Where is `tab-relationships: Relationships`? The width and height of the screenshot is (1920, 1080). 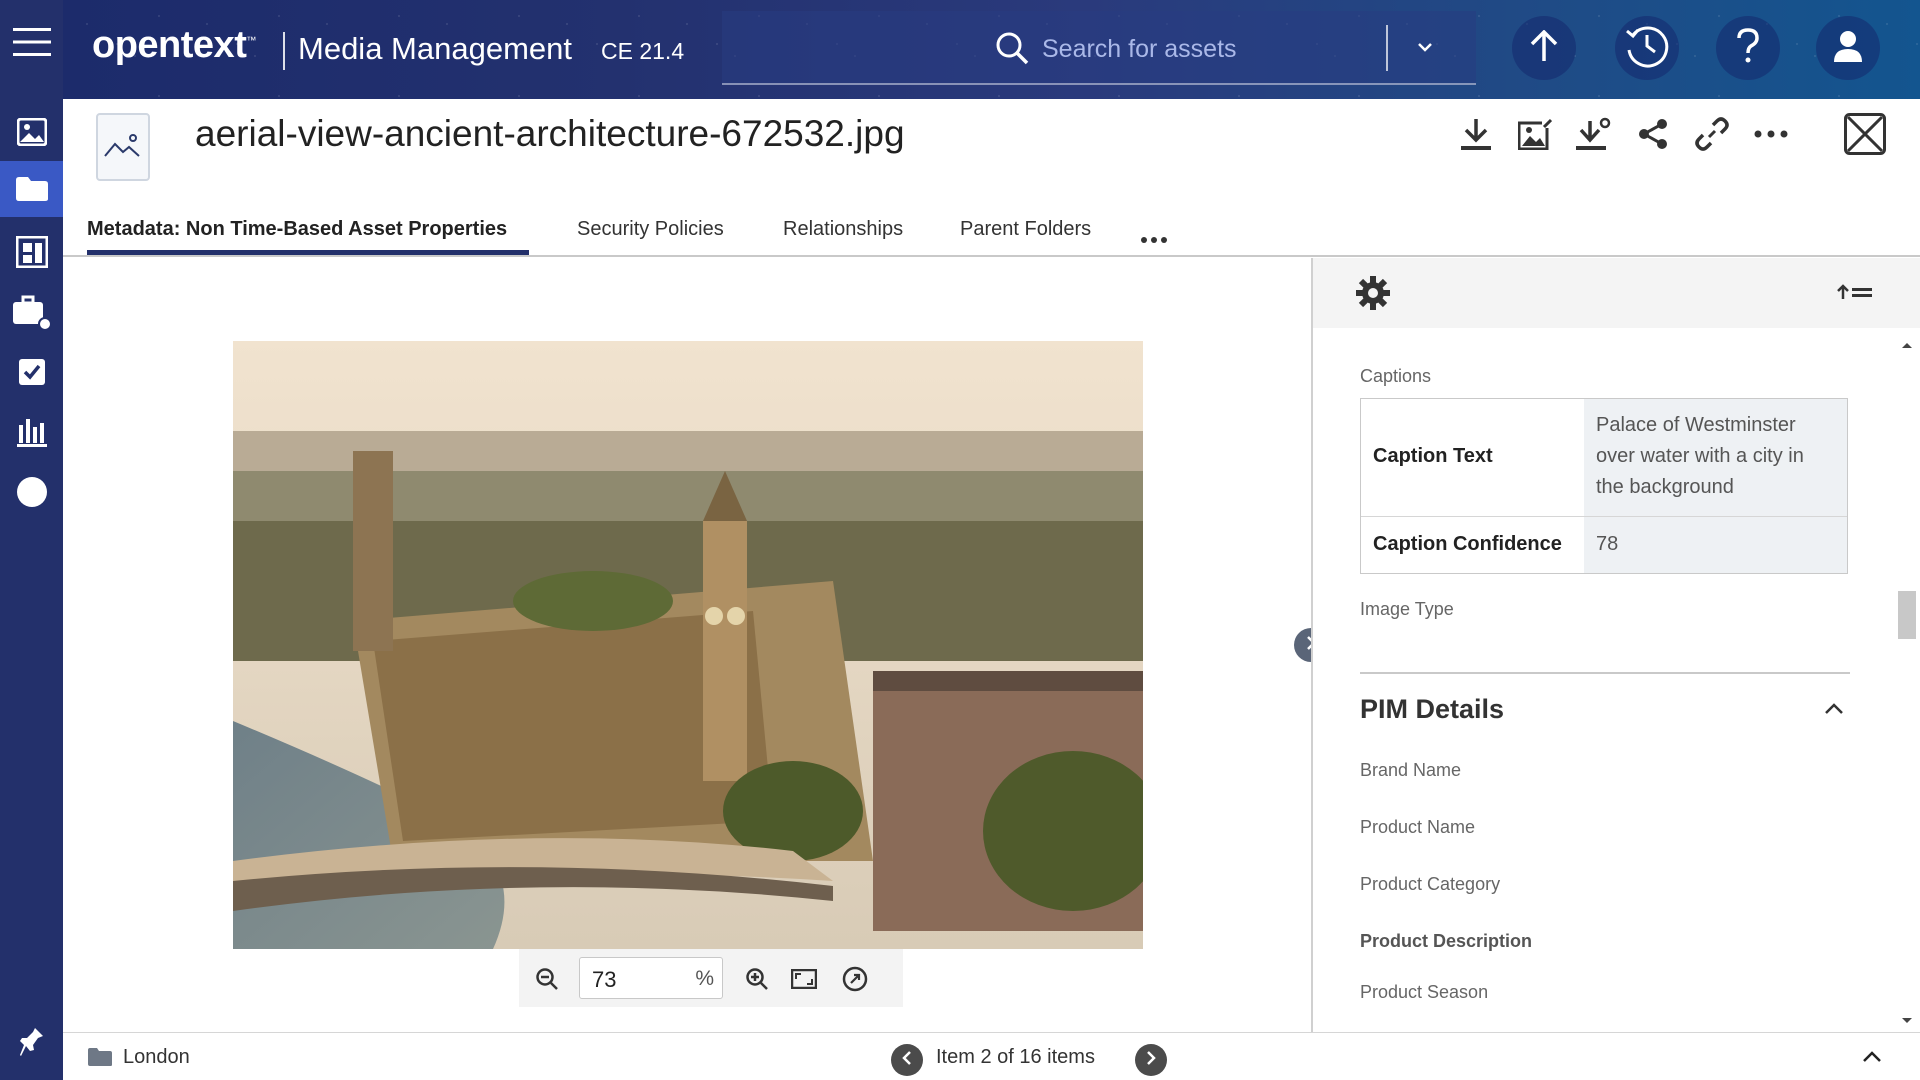
tab-relationships: Relationships is located at coordinates (843, 229).